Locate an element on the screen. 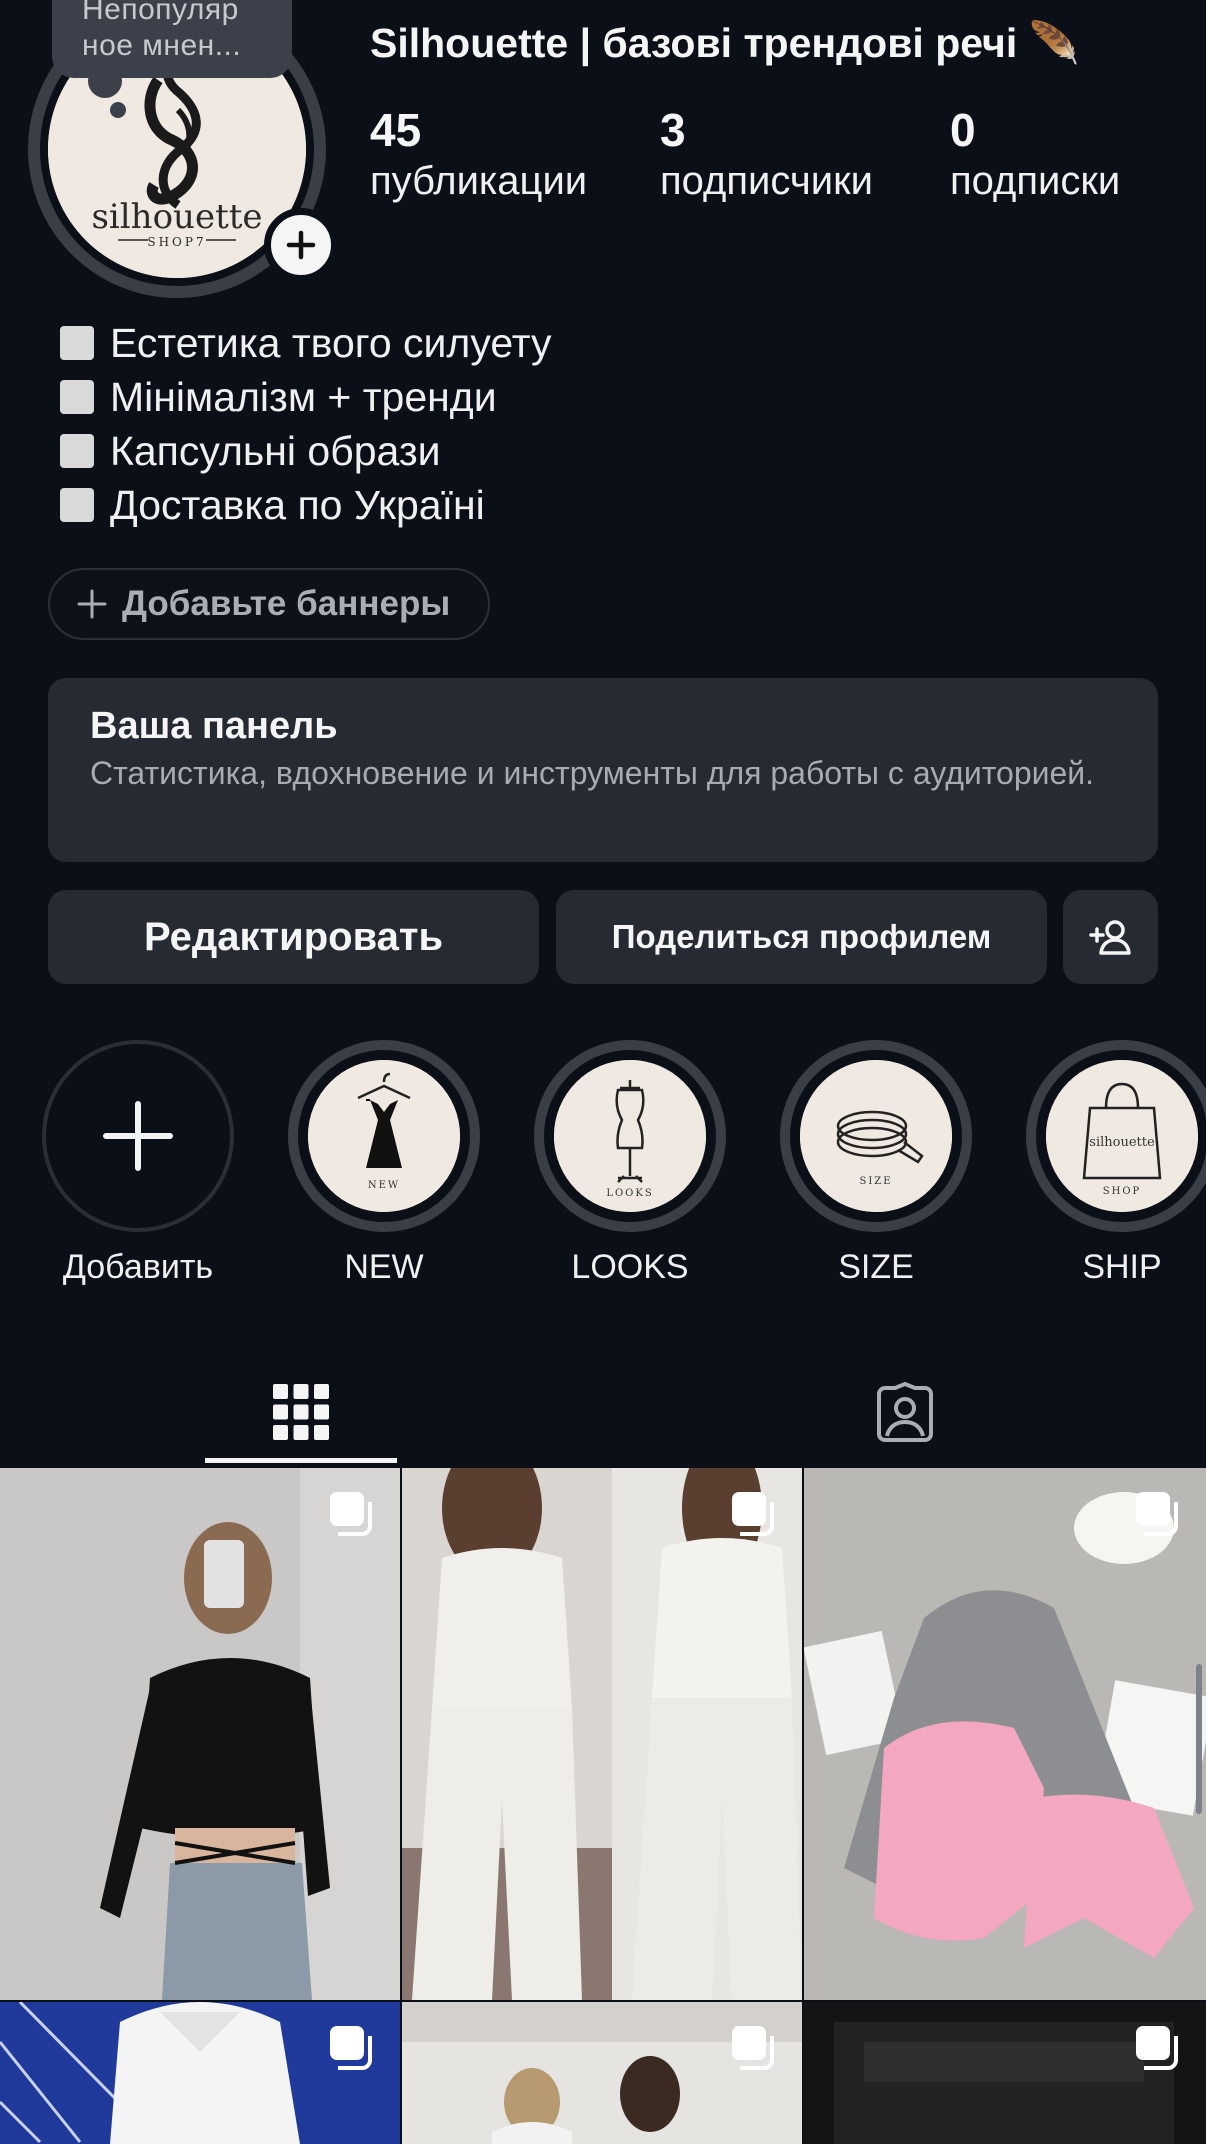 Image resolution: width=1206 pixels, height=2144 pixels. profile-name: Silhouette | базові трендові речі 🪶 is located at coordinates (725, 43).